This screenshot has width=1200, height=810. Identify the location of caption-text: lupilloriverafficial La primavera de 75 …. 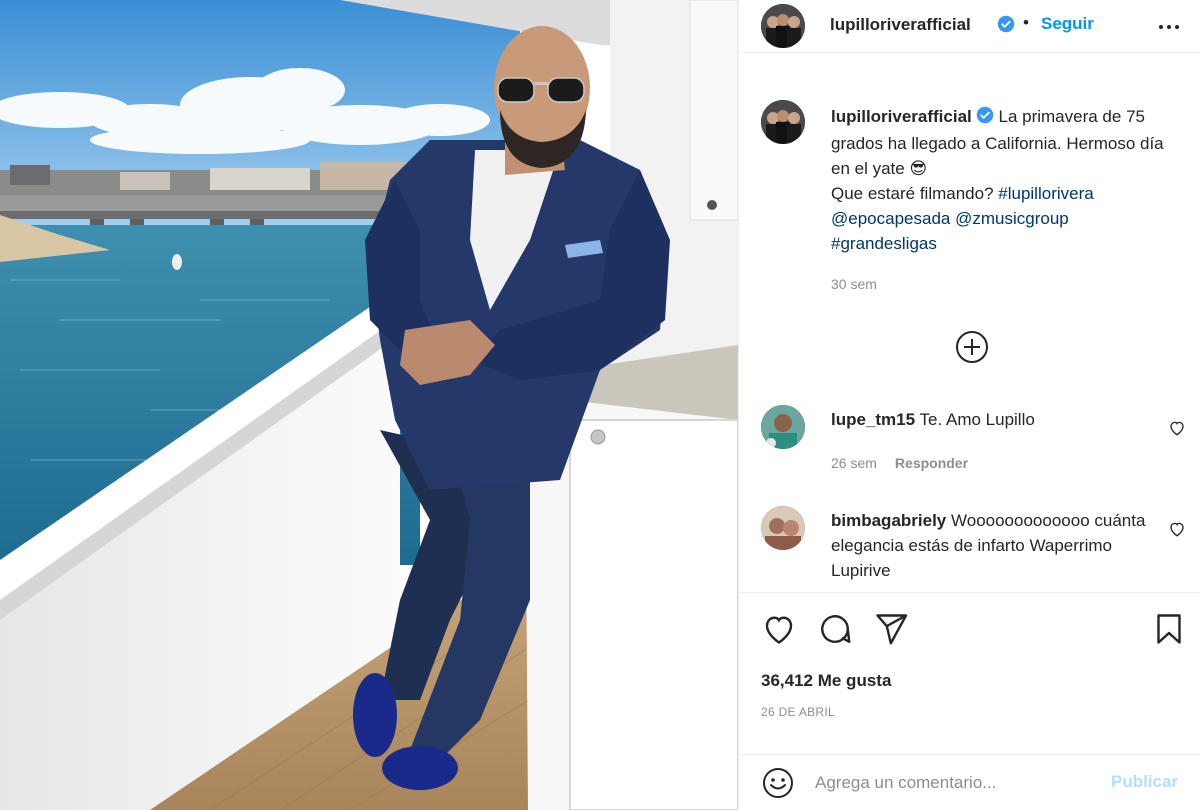
(1003, 180).